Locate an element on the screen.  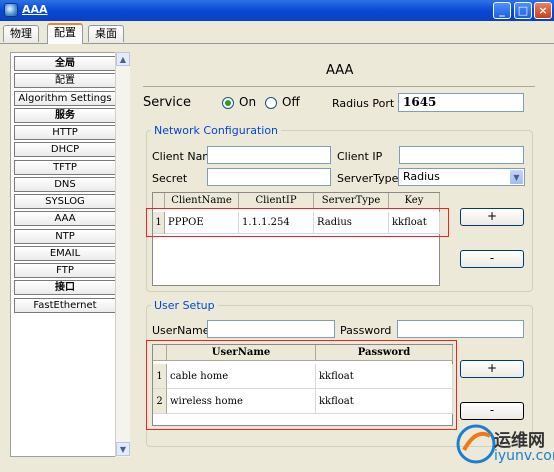
watermark: 运维网 iyunv.com is located at coordinates (503, 444).